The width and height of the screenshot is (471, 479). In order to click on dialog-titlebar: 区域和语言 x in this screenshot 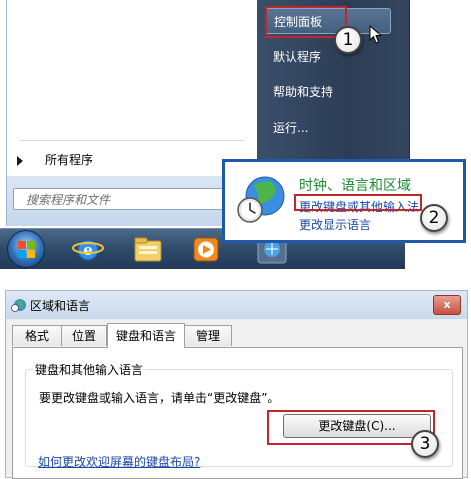, I will do `click(236, 305)`.